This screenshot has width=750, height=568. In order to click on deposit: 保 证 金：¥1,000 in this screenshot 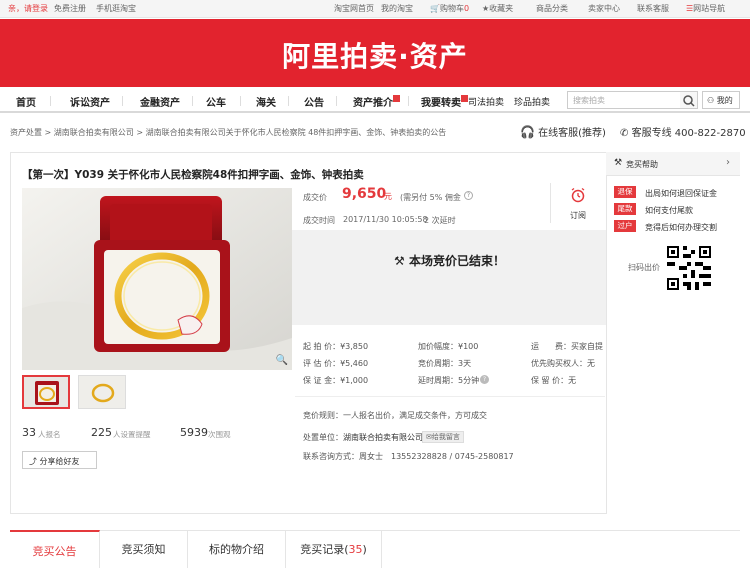, I will do `click(336, 380)`.